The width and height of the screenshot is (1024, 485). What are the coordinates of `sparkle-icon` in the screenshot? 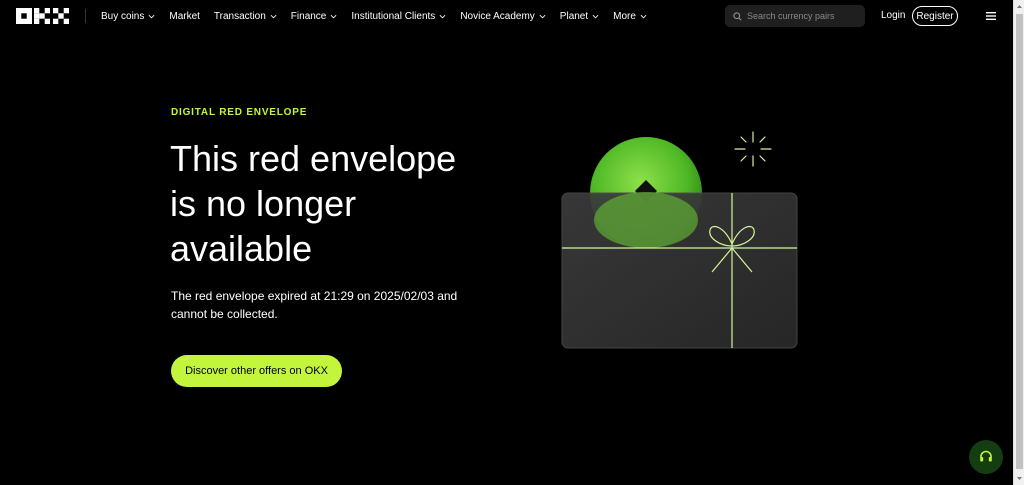 It's located at (753, 149).